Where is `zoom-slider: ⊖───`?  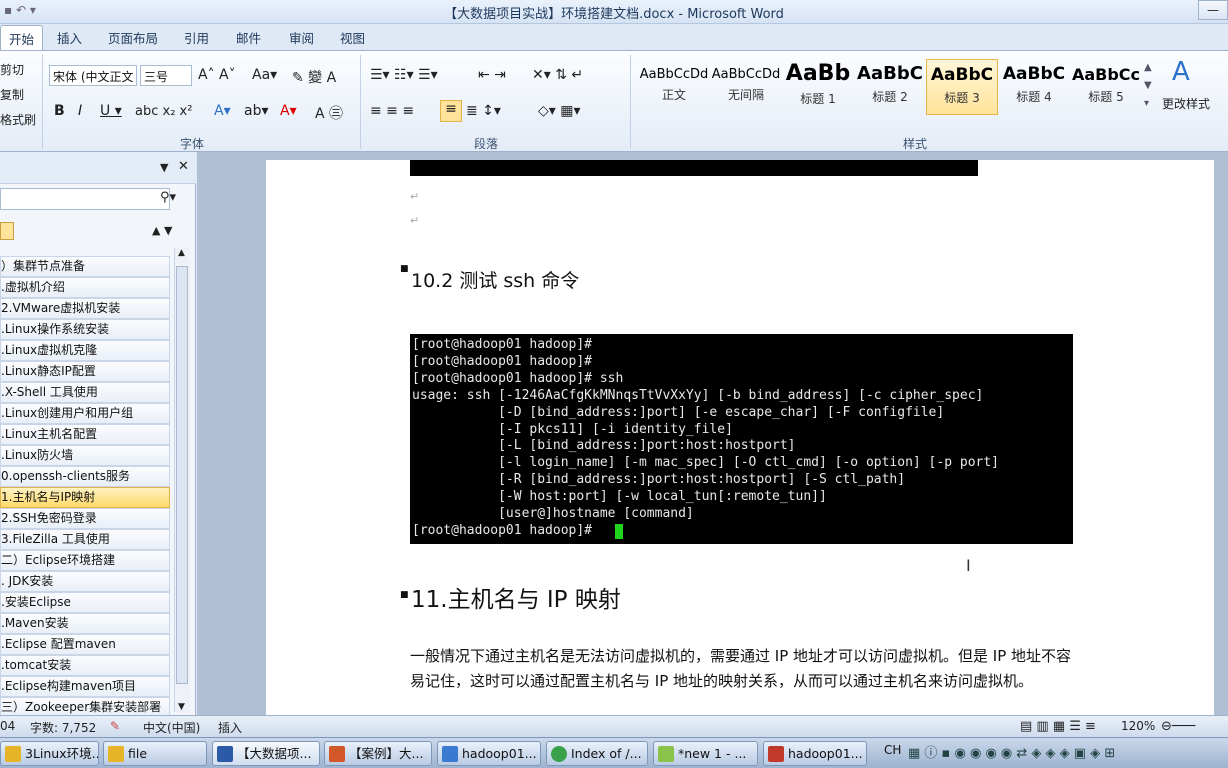
zoom-slider: ⊖─── is located at coordinates (1178, 726).